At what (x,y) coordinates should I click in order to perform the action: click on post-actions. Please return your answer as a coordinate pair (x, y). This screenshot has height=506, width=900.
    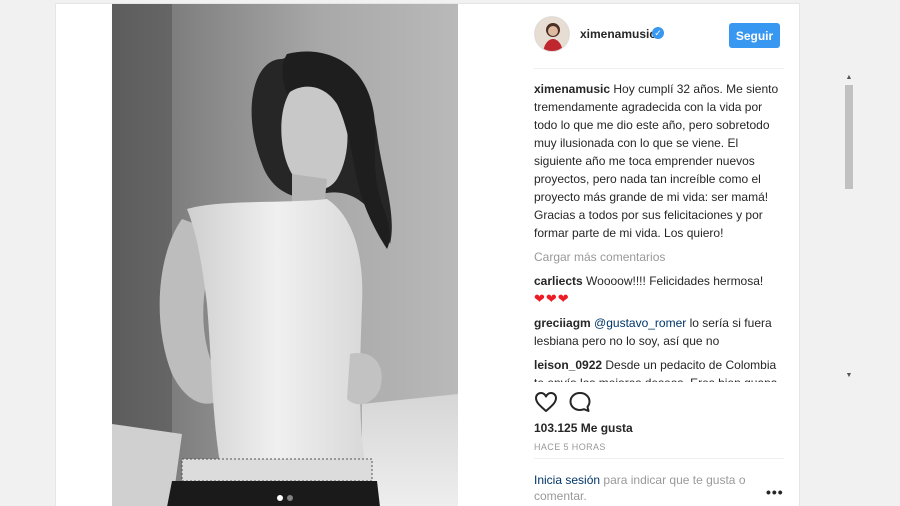
    Looking at the image, I should click on (659, 403).